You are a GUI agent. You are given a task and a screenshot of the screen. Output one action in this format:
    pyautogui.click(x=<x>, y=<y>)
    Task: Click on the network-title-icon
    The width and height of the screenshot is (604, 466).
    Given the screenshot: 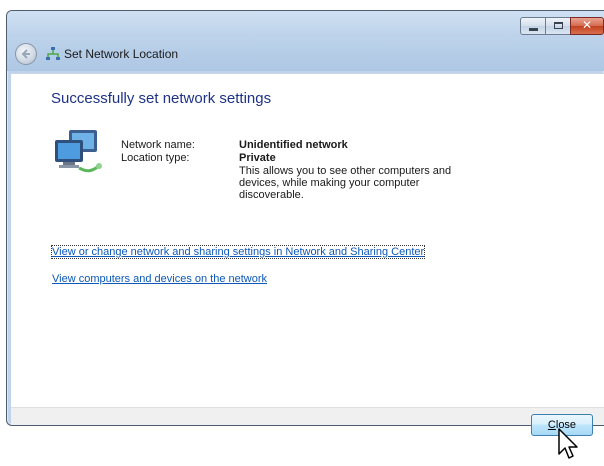 What is the action you would take?
    pyautogui.click(x=53, y=53)
    